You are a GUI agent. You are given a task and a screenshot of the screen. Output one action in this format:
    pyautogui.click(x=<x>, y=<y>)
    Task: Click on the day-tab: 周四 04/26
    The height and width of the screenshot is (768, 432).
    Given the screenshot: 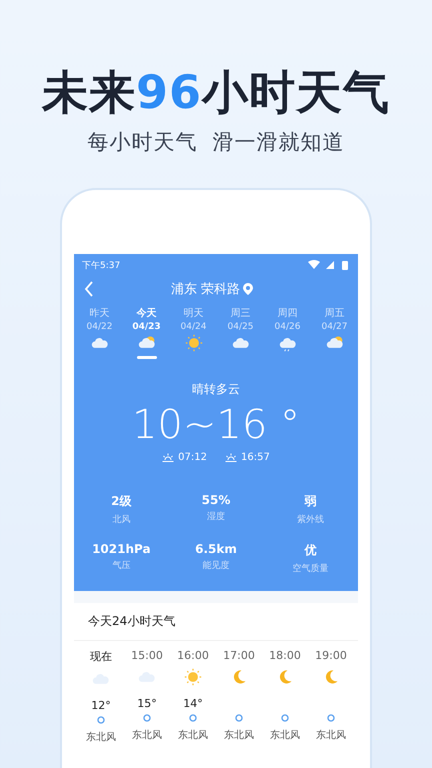 What is the action you would take?
    pyautogui.click(x=287, y=332)
    